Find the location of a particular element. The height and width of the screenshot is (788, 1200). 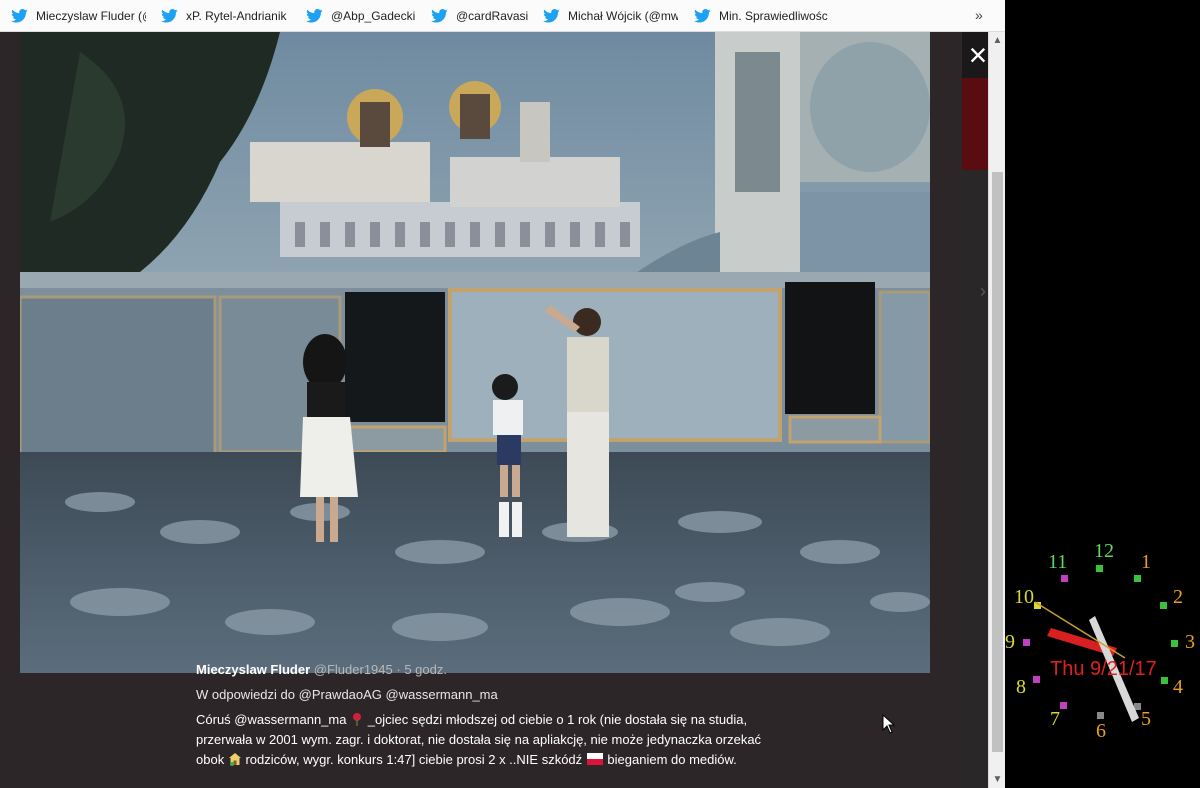

scrollbar: ▲ ▼ is located at coordinates (996, 410).